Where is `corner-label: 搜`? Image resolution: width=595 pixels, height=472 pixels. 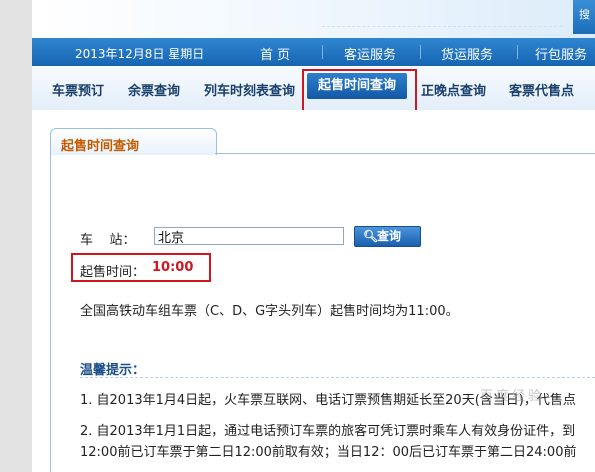 corner-label: 搜 is located at coordinates (584, 14).